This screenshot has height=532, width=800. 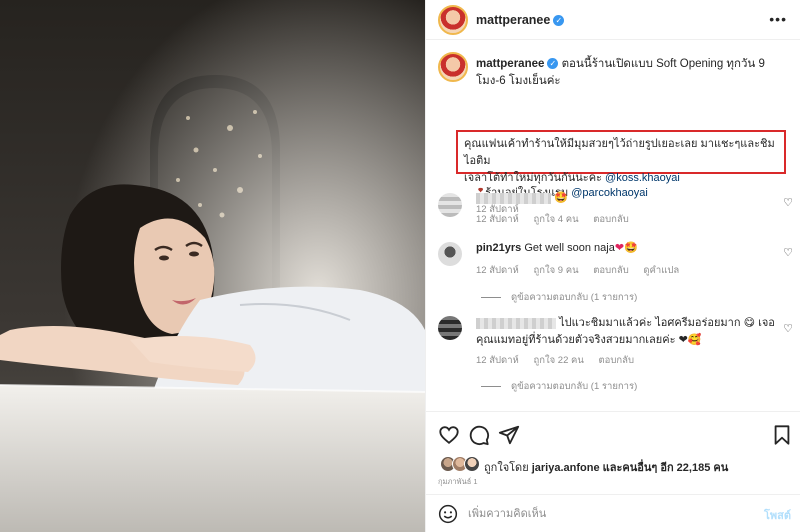 I want to click on comment-text: Get well soon naja, so click(x=569, y=248).